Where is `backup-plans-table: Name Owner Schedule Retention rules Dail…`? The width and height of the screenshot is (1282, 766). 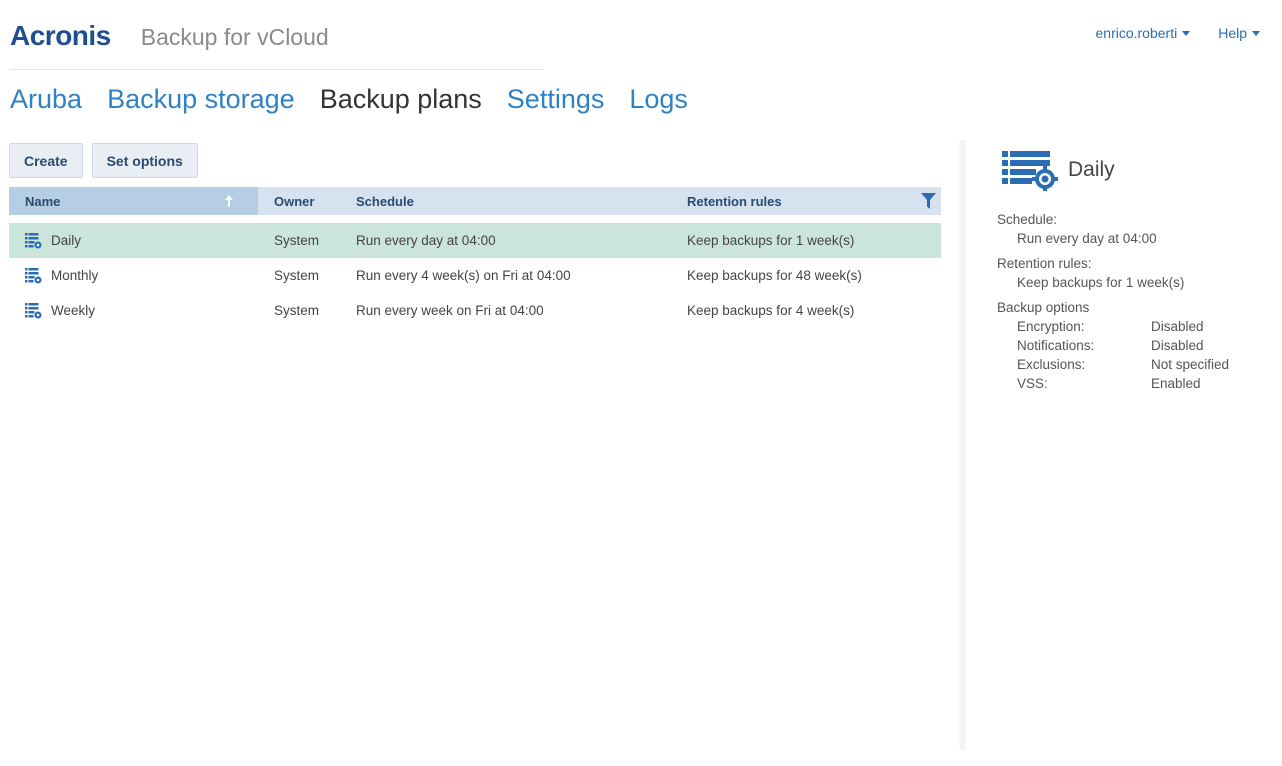
backup-plans-table: Name Owner Schedule Retention rules Dail… is located at coordinates (475, 257).